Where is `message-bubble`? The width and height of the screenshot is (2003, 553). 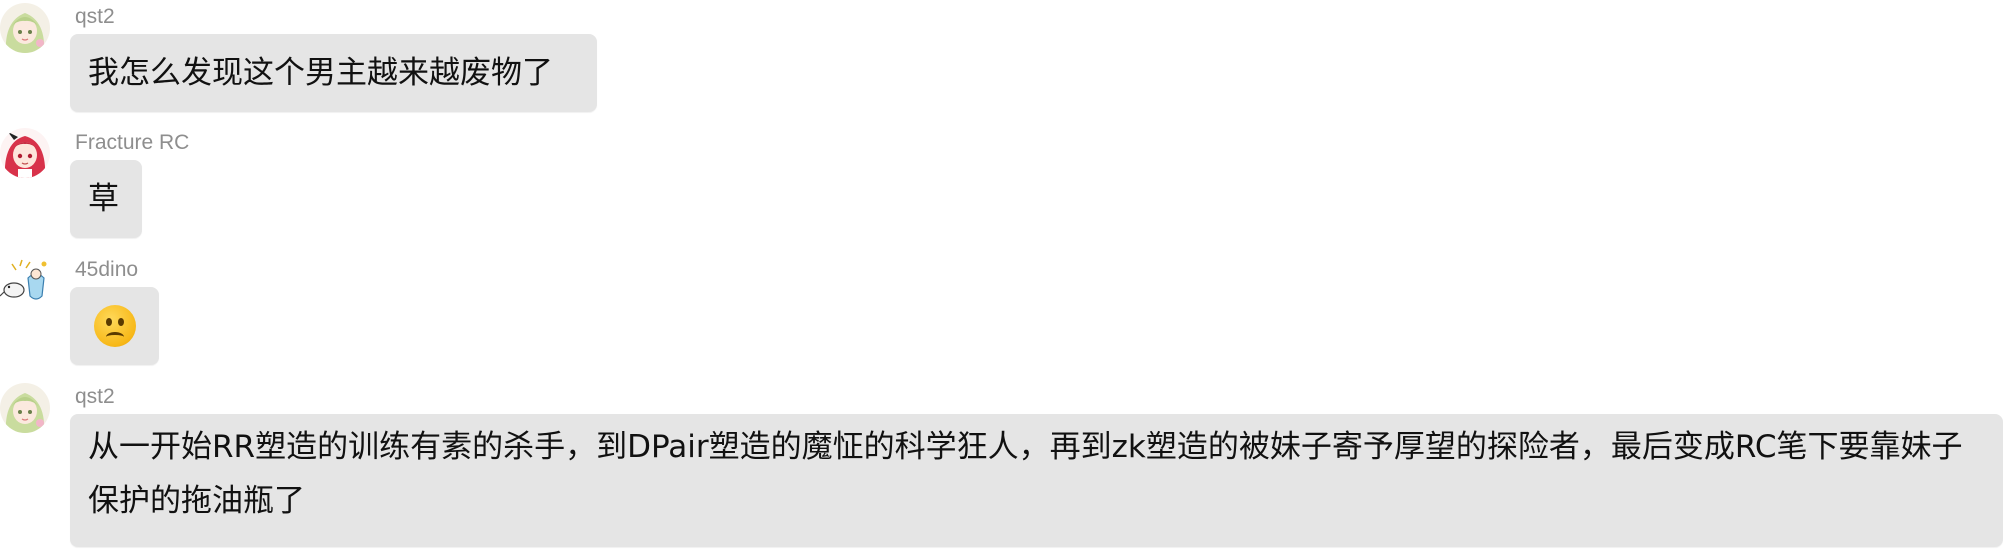
message-bubble is located at coordinates (114, 326).